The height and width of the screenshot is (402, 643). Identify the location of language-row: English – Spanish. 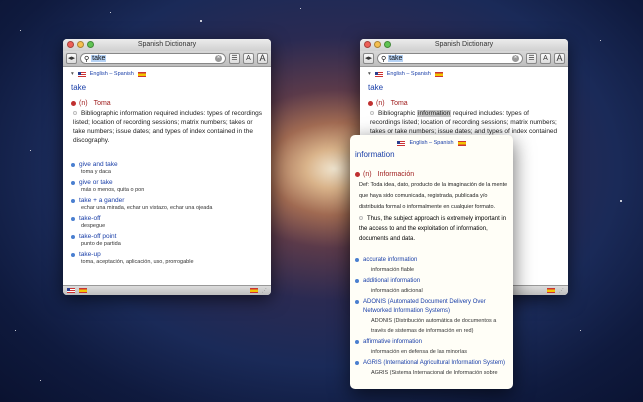
(431, 143).